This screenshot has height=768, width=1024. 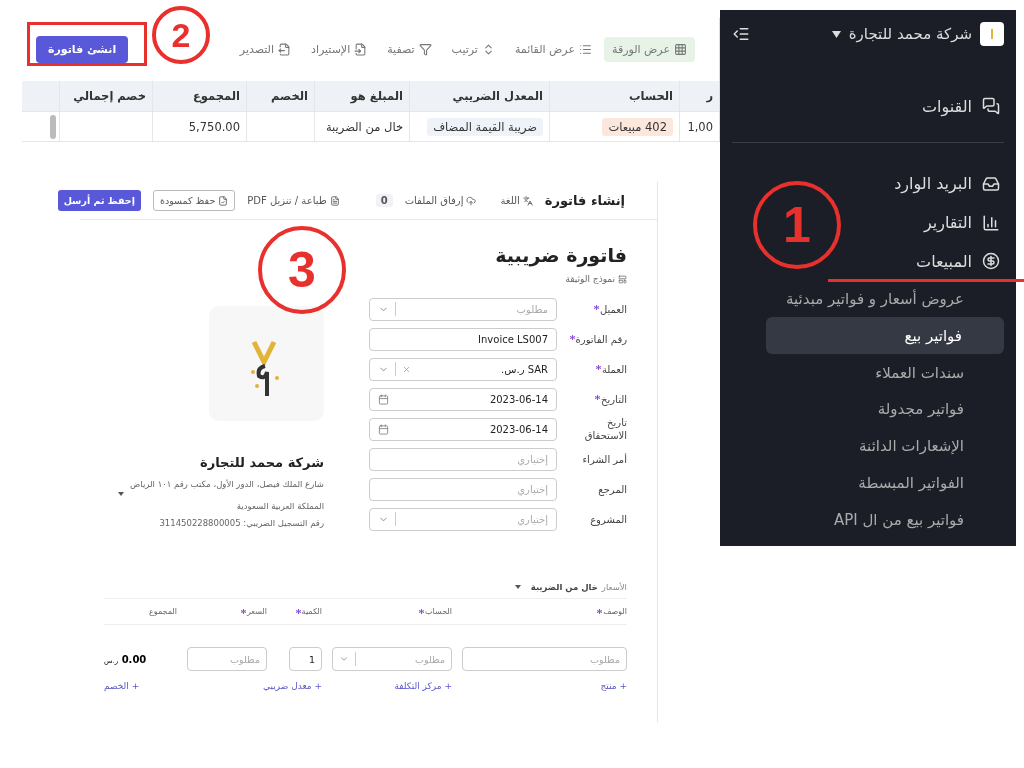 I want to click on grid-icon, so click(x=680, y=50).